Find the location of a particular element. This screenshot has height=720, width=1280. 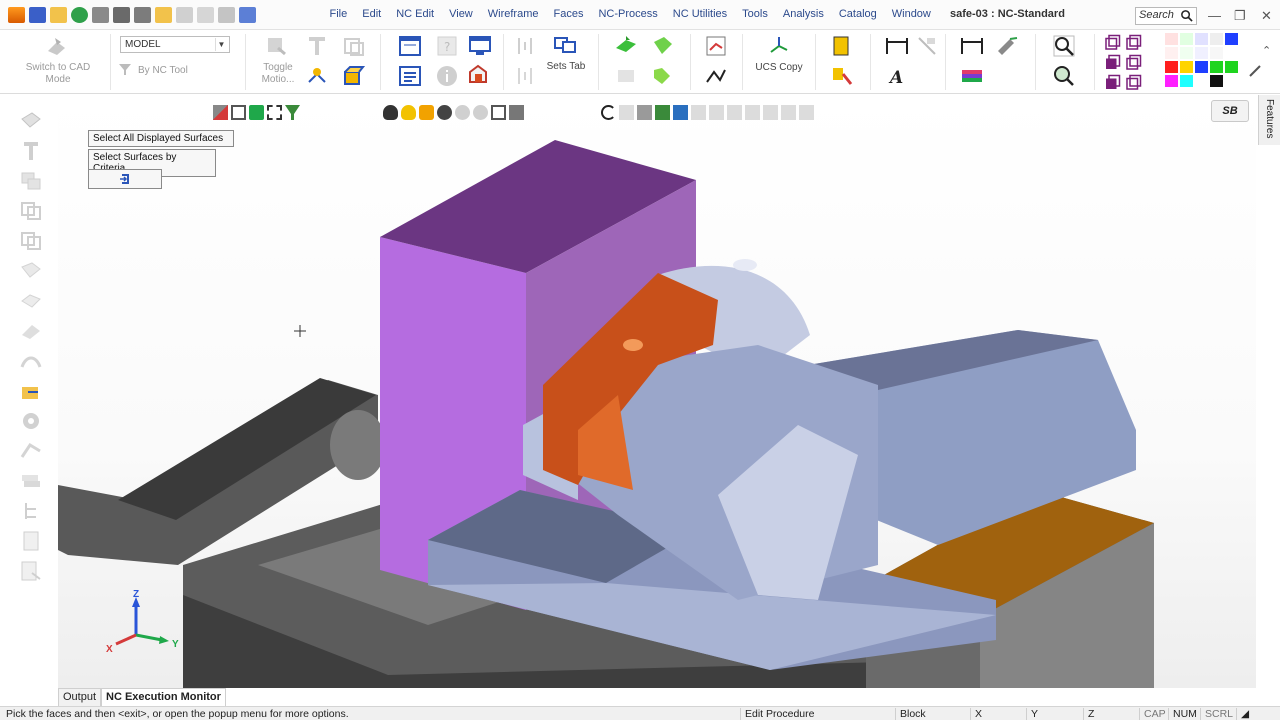

duplicate-icon is located at coordinates (31, 241).